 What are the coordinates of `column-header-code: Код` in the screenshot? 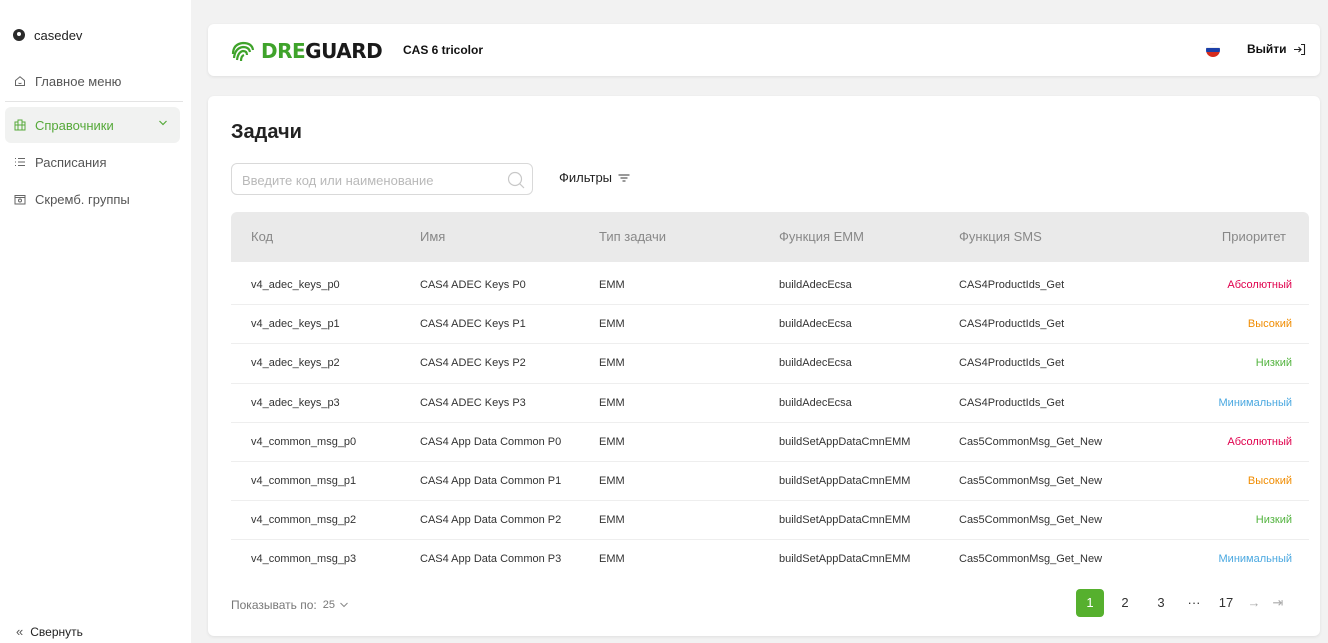 It's located at (262, 236).